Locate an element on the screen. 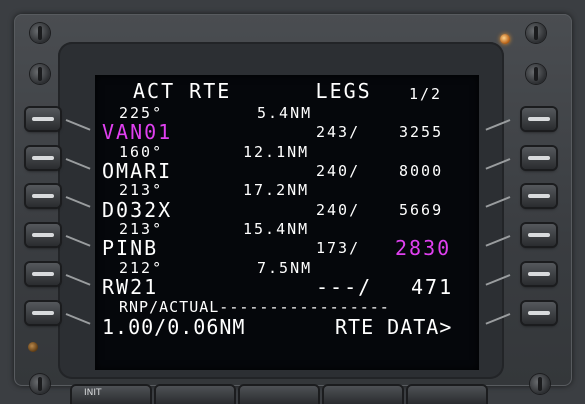  page-title: ACT RTE LEGS is located at coordinates (252, 91).